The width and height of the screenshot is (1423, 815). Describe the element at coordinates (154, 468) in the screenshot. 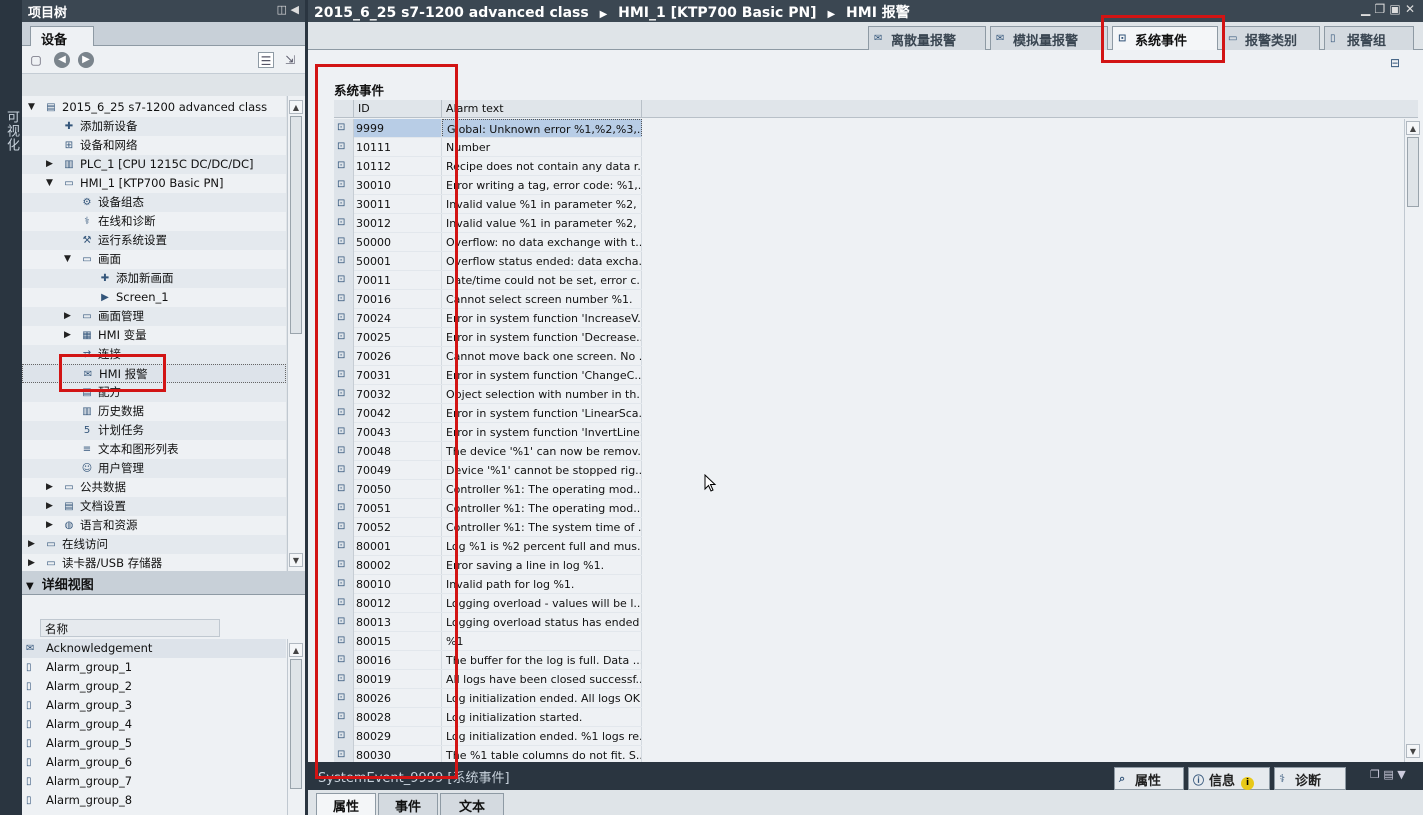

I see `tree-node: ☺ 用户管理` at that location.